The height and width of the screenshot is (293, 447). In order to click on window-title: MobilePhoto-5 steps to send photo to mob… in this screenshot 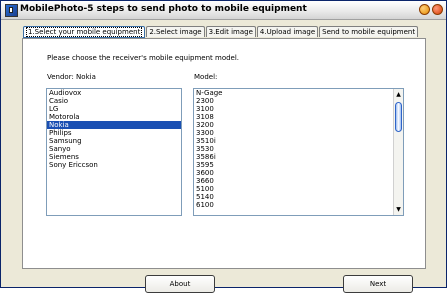, I will do `click(163, 9)`.